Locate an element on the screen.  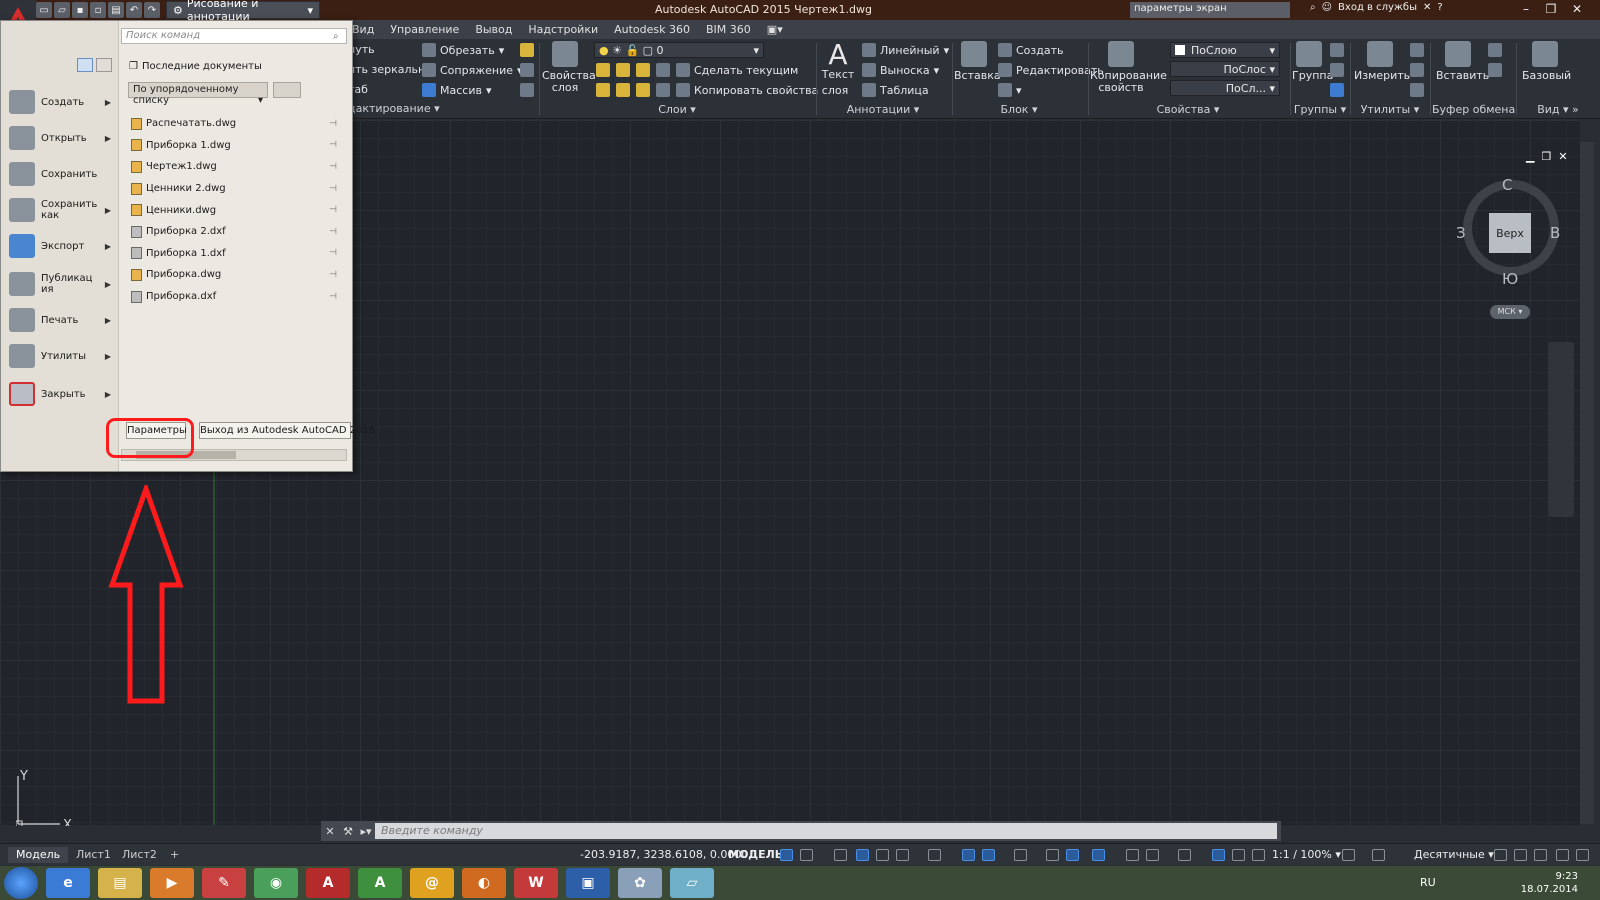
tab-addins: Надстройки is located at coordinates (563, 29).